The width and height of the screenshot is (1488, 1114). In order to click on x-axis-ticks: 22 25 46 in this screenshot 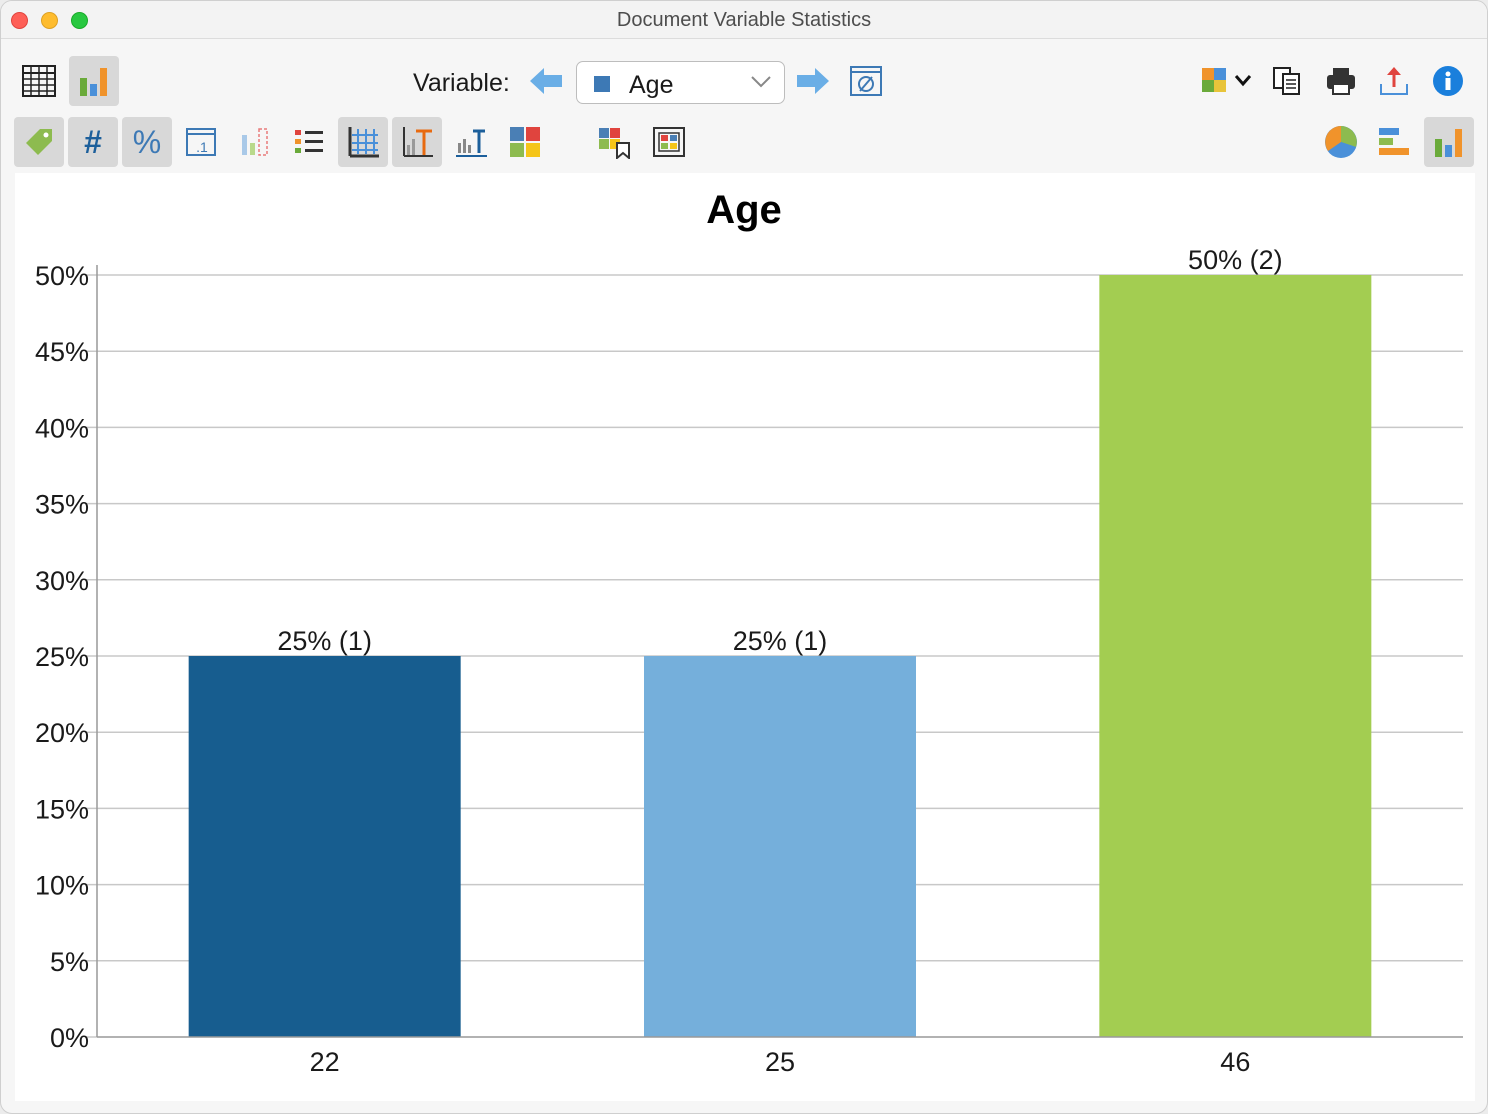, I will do `click(780, 1062)`.